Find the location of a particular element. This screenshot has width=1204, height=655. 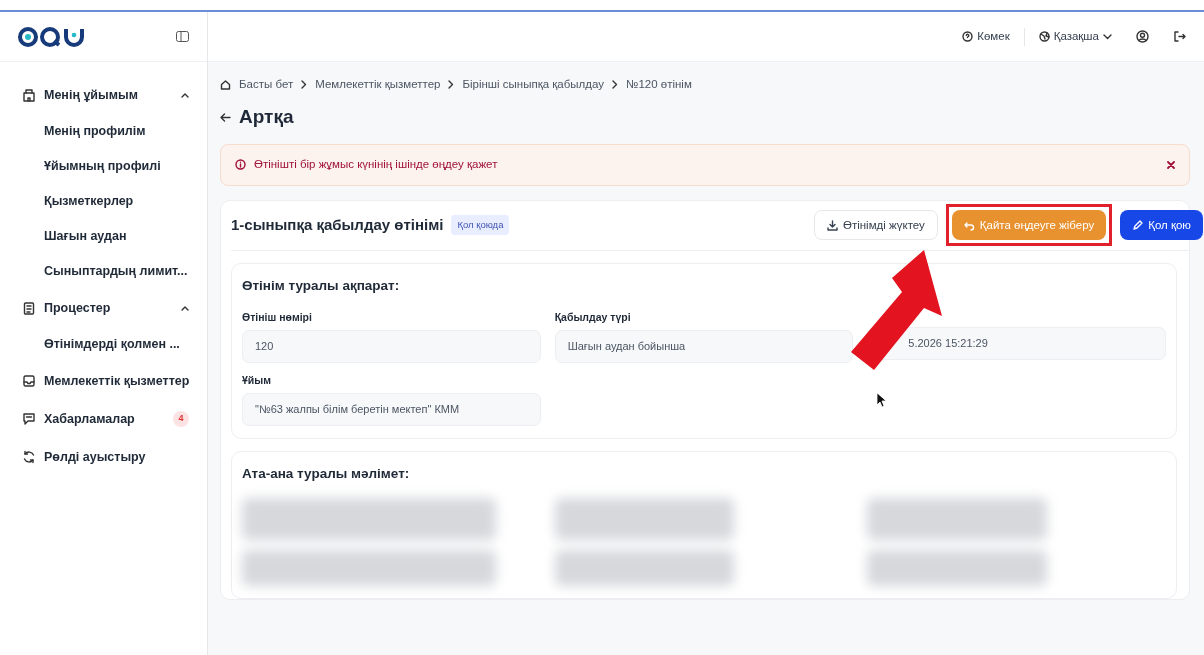

sidebar-subitem: Қызметкерлер is located at coordinates (108, 201).